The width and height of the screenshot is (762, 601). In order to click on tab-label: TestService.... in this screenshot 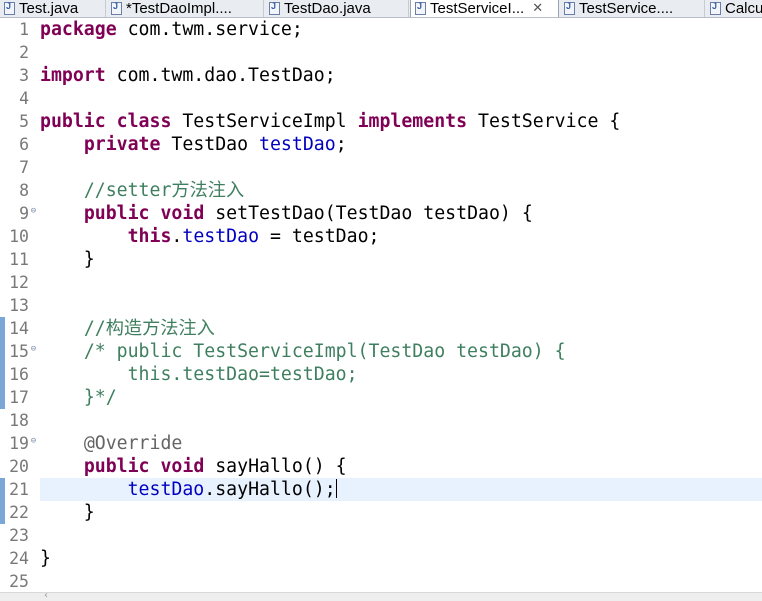, I will do `click(626, 8)`.